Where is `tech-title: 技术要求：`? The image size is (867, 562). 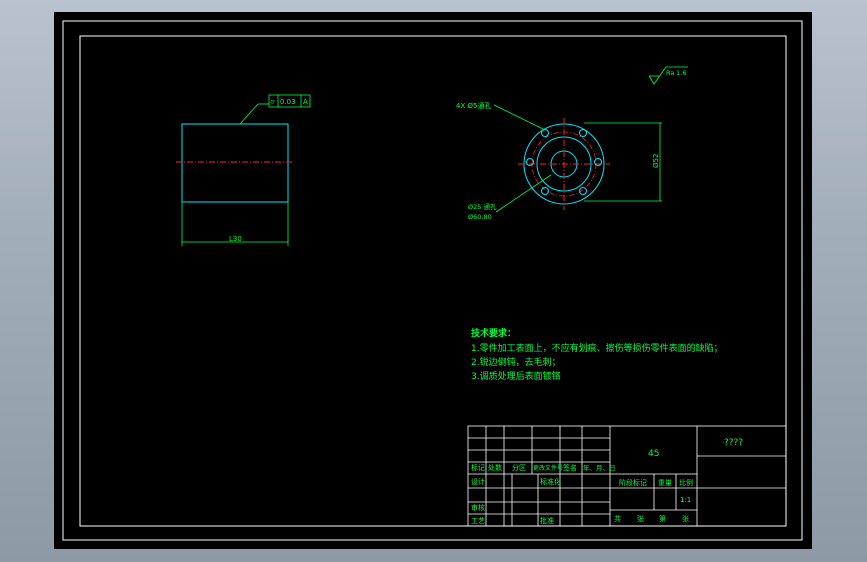
tech-title: 技术要求： is located at coordinates (493, 333).